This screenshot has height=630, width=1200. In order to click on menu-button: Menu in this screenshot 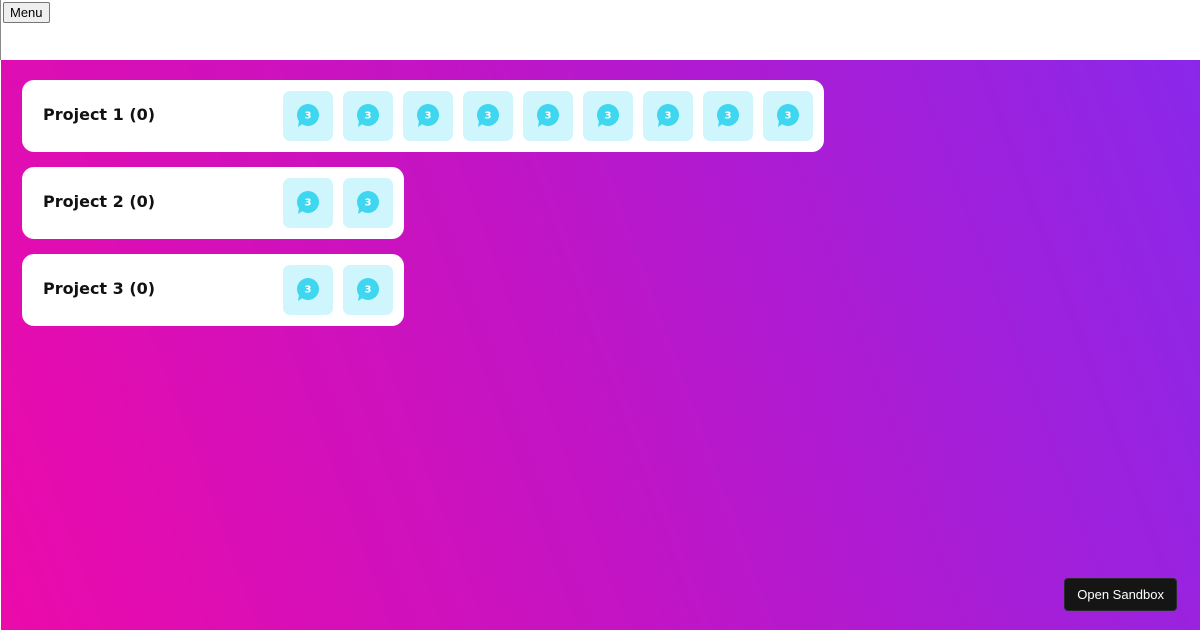, I will do `click(26, 12)`.